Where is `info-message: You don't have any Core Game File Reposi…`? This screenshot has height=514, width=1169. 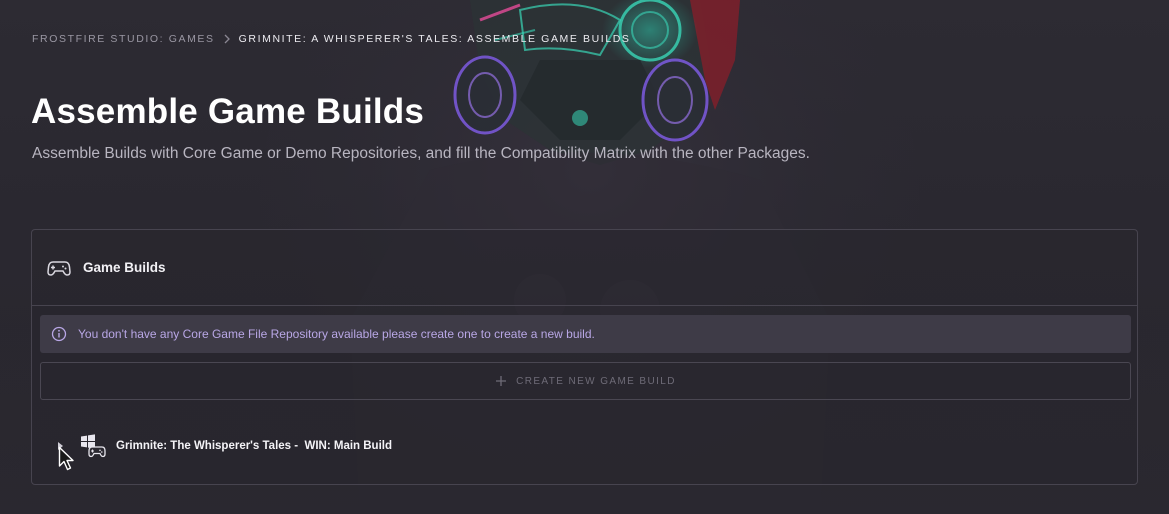
info-message: You don't have any Core Game File Reposi… is located at coordinates (336, 334).